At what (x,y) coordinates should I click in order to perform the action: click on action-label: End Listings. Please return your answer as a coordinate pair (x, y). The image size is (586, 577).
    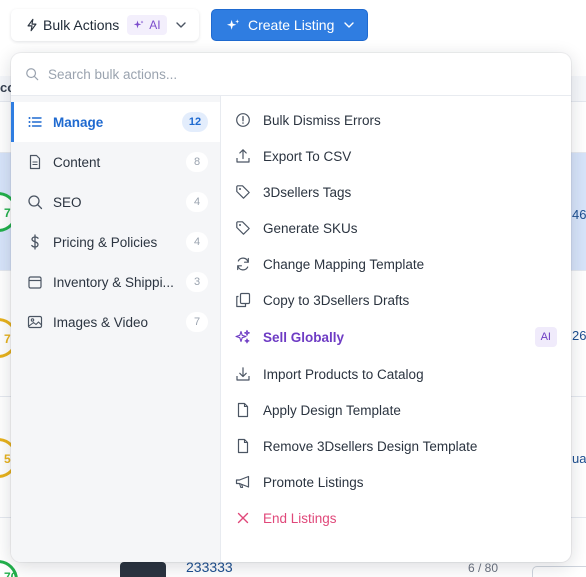
    Looking at the image, I should click on (300, 518).